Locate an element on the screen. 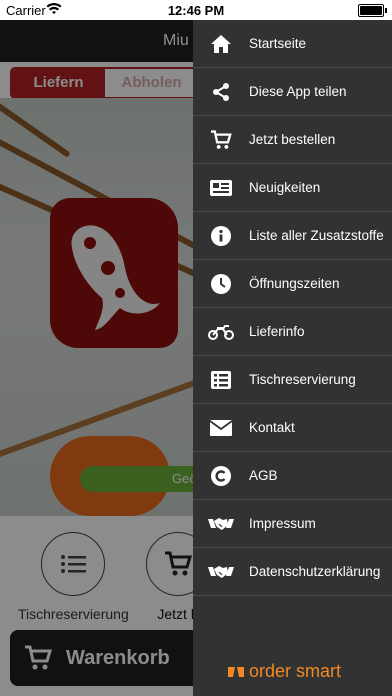  menu-item-privacy: Datenschutzerklärung is located at coordinates (292, 572).